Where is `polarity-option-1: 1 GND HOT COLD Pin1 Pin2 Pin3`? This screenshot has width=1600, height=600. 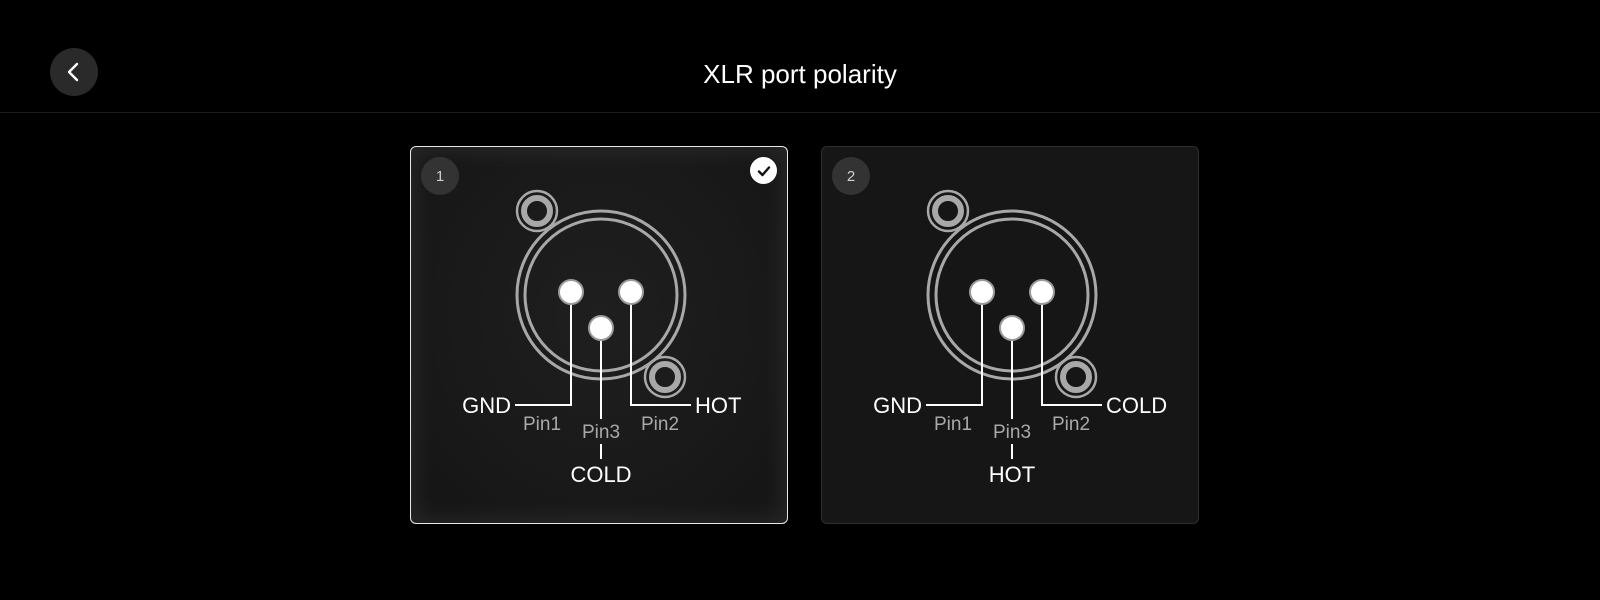
polarity-option-1: 1 GND HOT COLD Pin1 Pin2 Pin3 is located at coordinates (599, 335).